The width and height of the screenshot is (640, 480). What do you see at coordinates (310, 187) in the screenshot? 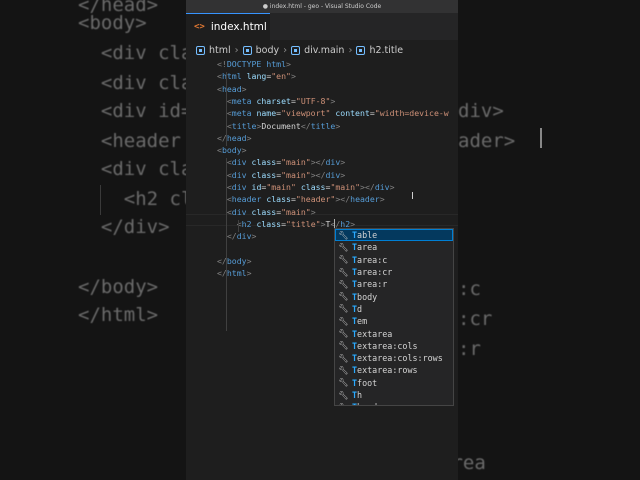
I see `code-line: <div id="main" class="main"></div>` at bounding box center [310, 187].